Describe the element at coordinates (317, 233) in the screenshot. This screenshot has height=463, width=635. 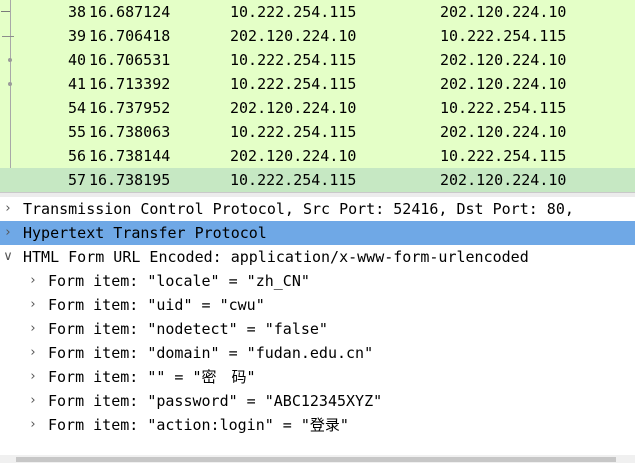
I see `protocol-tree-item: › Hypertext Transfer Protocol` at that location.